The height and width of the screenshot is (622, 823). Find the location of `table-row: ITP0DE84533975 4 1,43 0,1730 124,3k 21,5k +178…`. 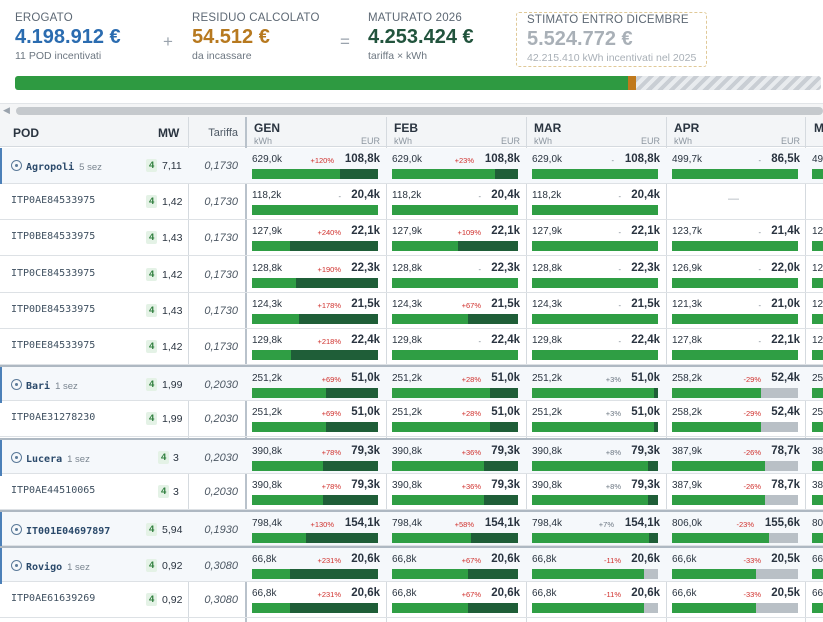

table-row: ITP0DE84533975 4 1,43 0,1730 124,3k 21,5k +178… is located at coordinates (411, 311).